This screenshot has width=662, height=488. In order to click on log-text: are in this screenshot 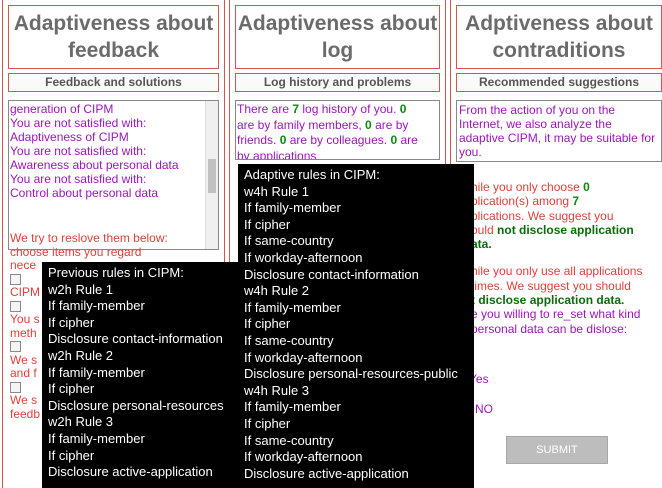, I will do `click(407, 140)`.